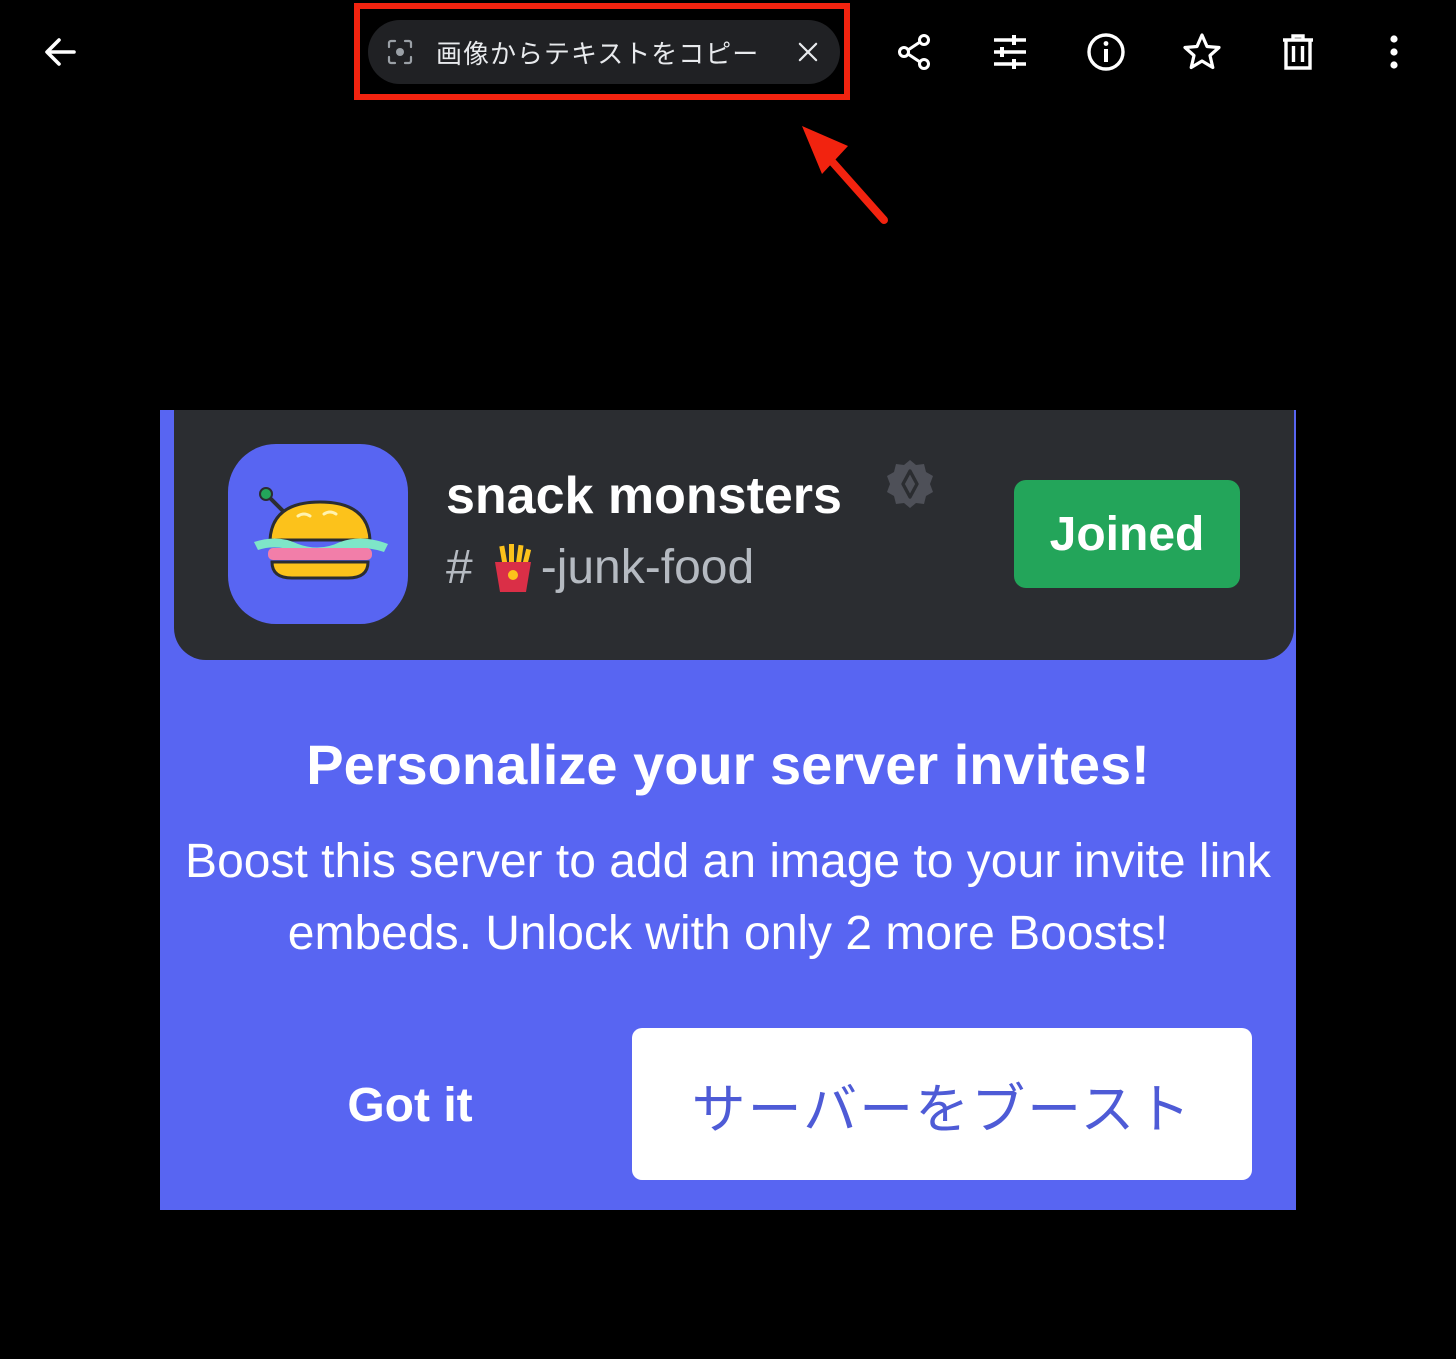  Describe the element at coordinates (400, 52) in the screenshot. I see `lens-scan-icon` at that location.